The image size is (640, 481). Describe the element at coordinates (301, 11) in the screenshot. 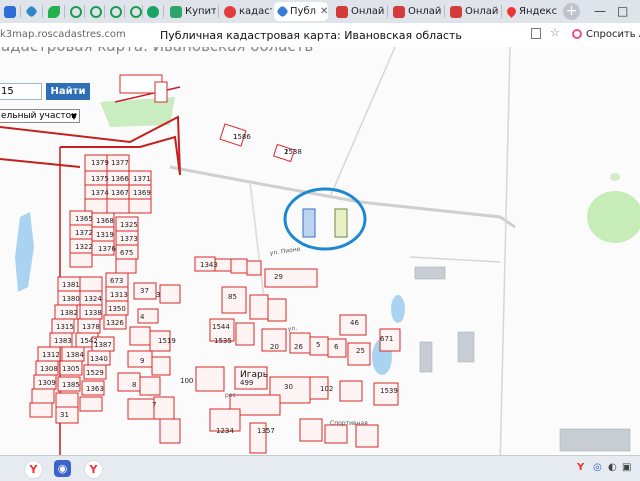

I see `tab-11: Публ ✕` at that location.